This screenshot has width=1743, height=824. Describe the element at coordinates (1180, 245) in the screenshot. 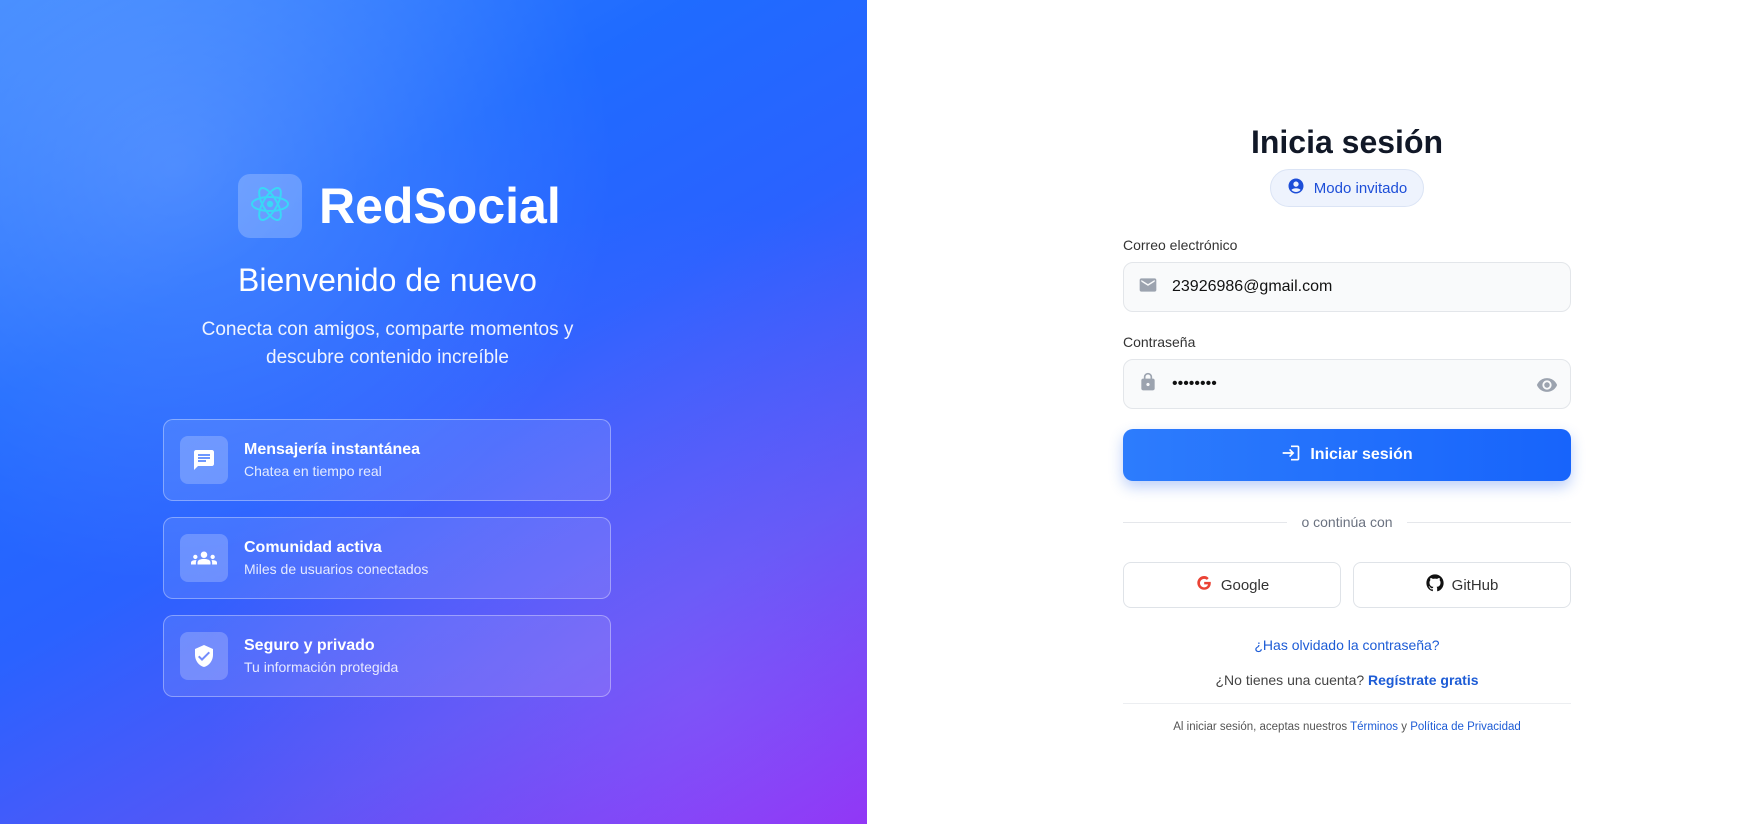

I see `email-label: Correo electrónico` at that location.